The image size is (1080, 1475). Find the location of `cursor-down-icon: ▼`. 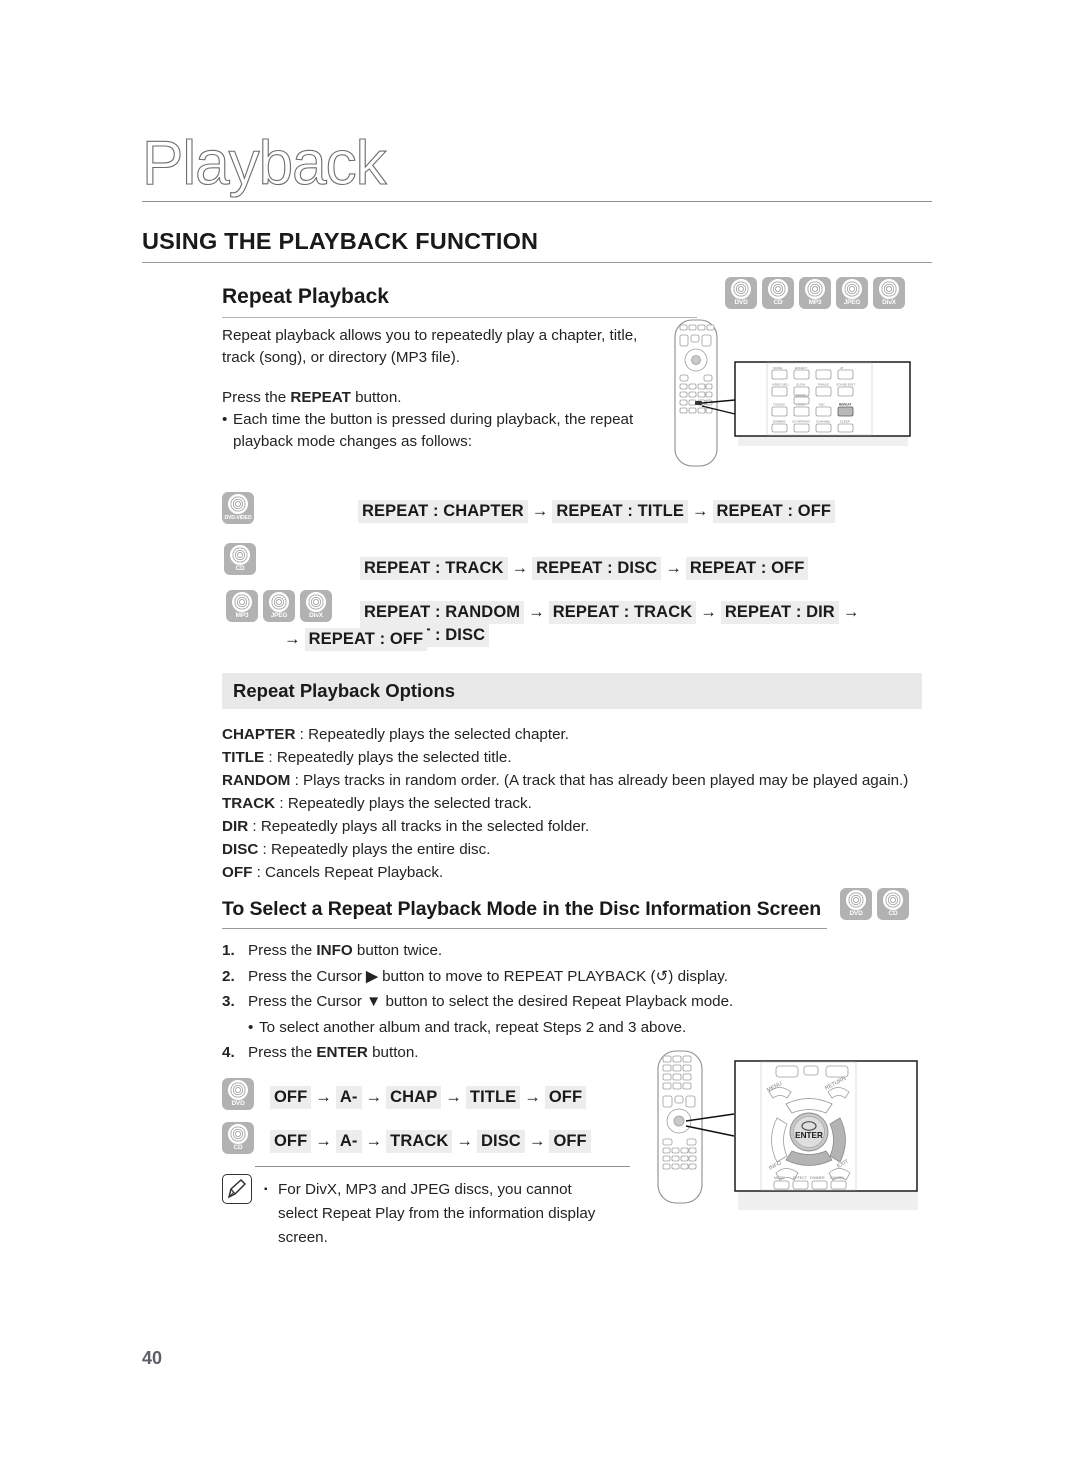

cursor-down-icon: ▼ is located at coordinates (374, 1001).